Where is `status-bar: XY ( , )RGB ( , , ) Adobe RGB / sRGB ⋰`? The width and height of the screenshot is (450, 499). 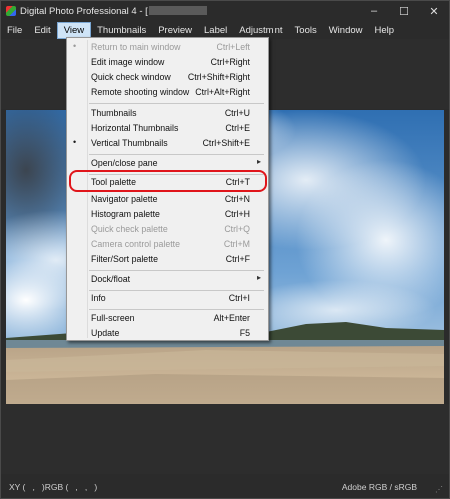
status-bar: XY ( , )RGB ( , , ) Adobe RGB / sRGB ⋰ is located at coordinates (225, 487).